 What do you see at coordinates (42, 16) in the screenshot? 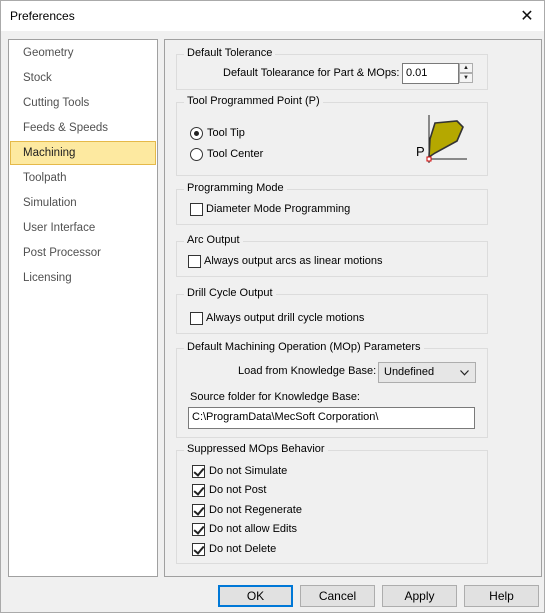
I see `window-title: Preferences` at bounding box center [42, 16].